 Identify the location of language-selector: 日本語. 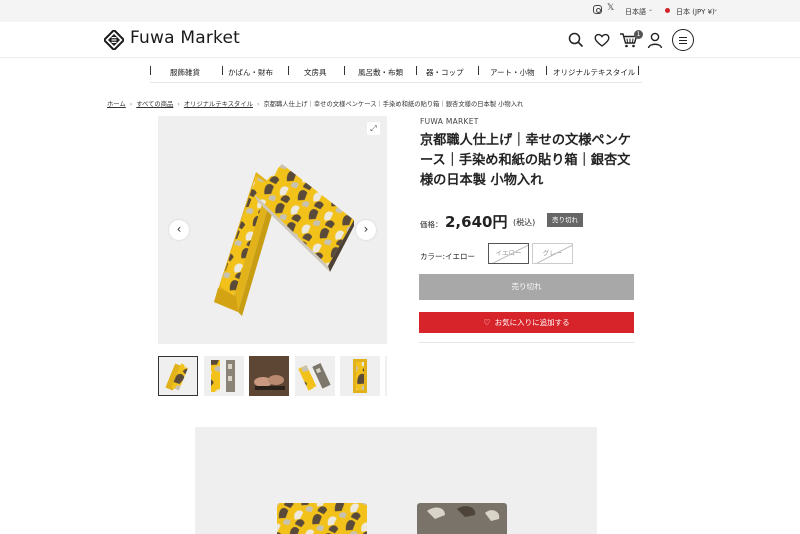
(635, 12).